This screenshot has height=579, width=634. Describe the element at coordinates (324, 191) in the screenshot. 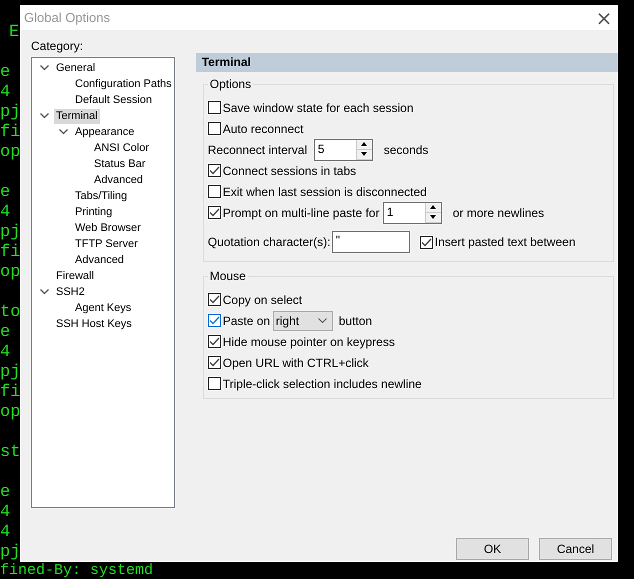

I see `checkbox-label: Exit when last session is disconnected` at that location.